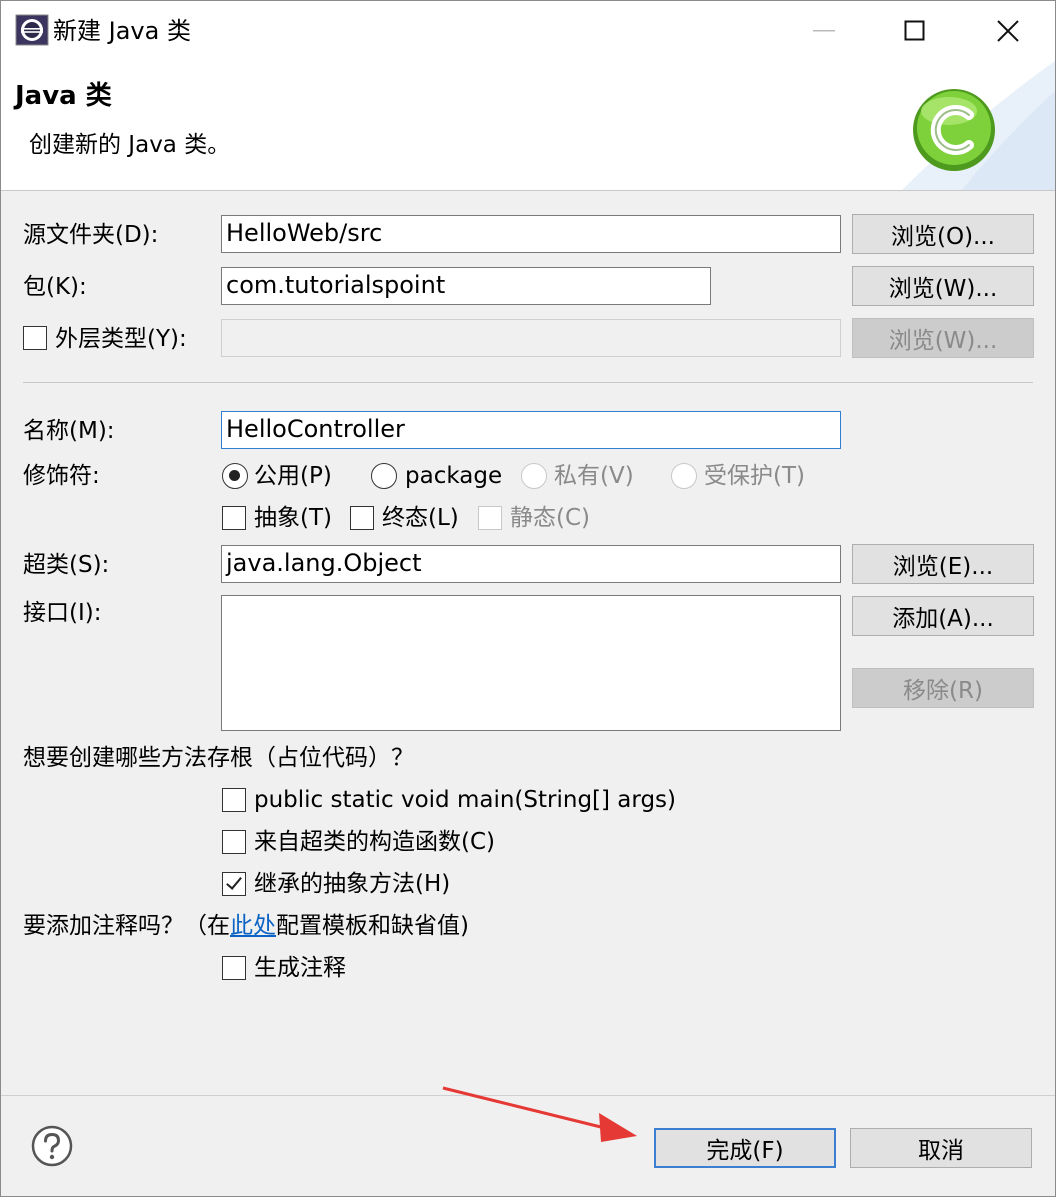 The width and height of the screenshot is (1056, 1197). I want to click on annotation-arrow, so click(539, 1114).